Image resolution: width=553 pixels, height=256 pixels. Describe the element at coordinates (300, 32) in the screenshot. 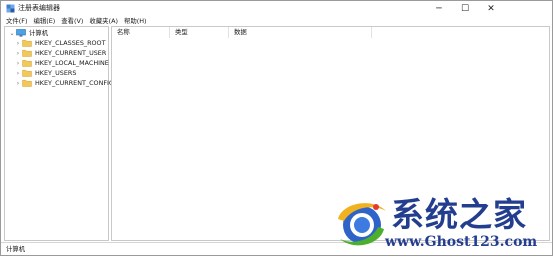

I see `column-header-data: 数据` at that location.